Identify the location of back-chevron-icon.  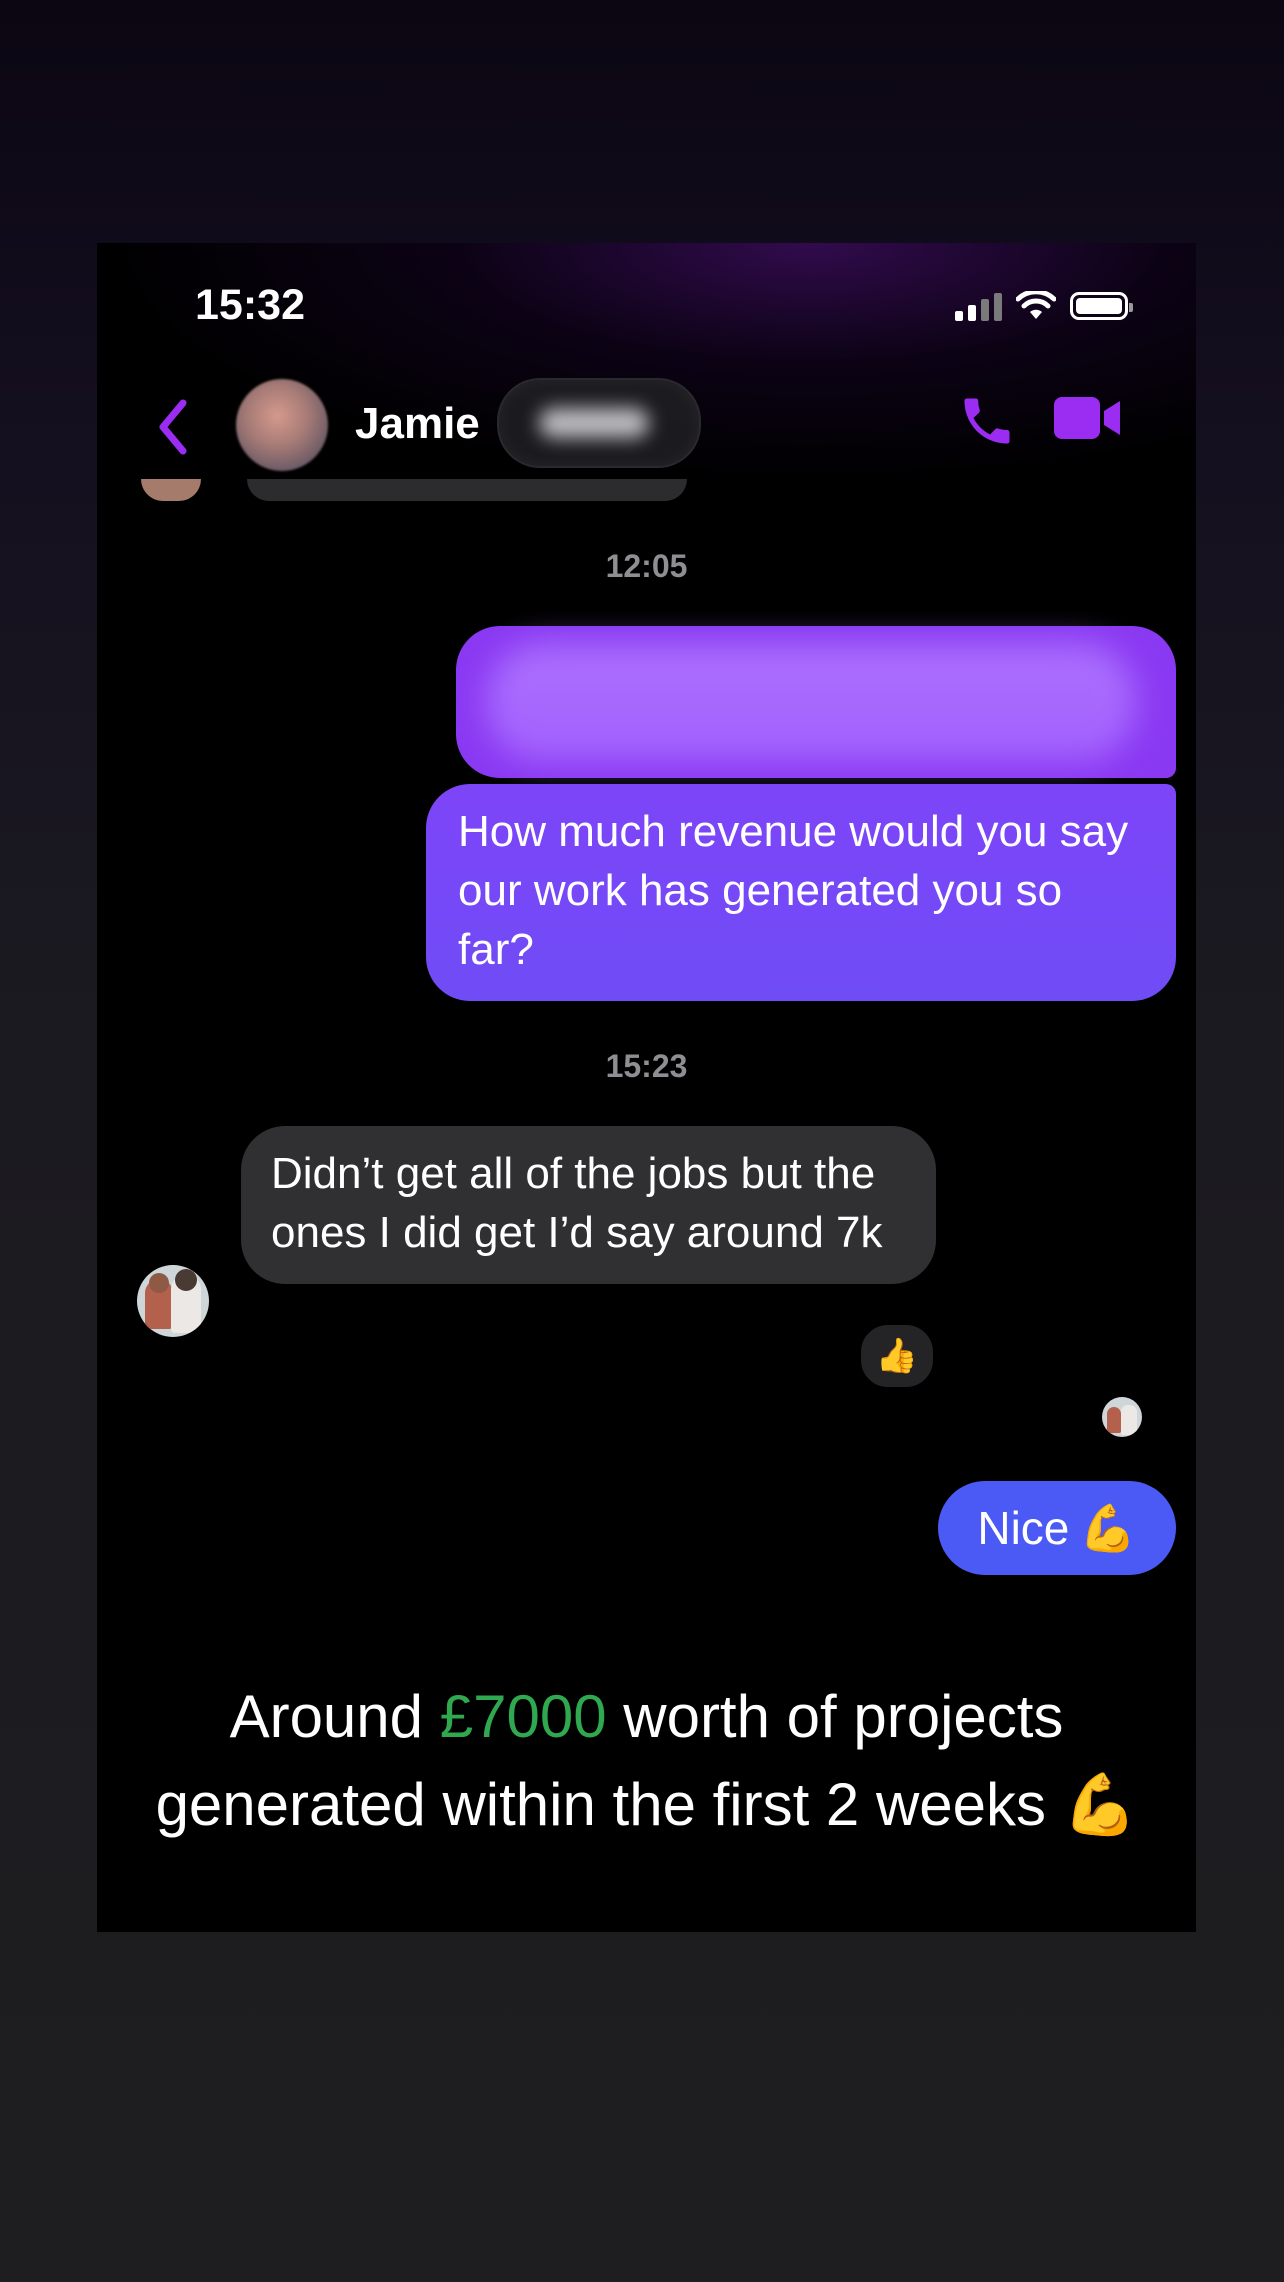
(173, 427).